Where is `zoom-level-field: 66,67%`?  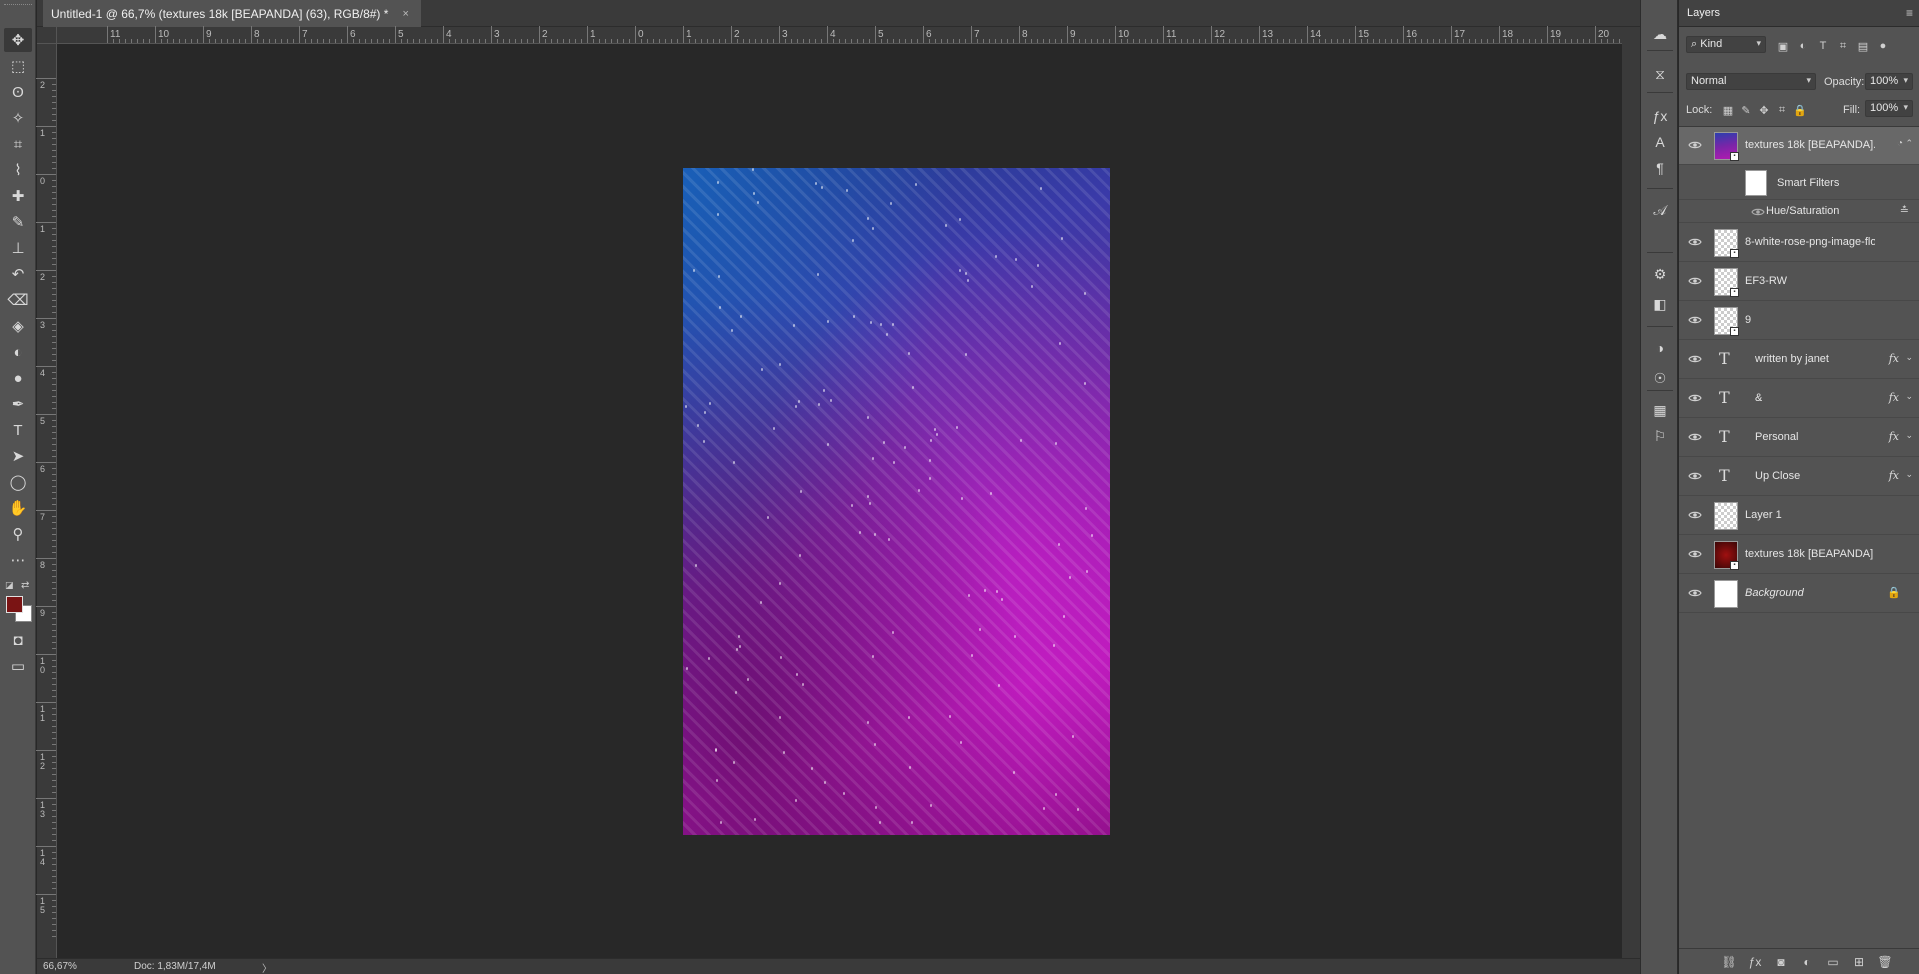
zoom-level-field: 66,67% is located at coordinates (60, 966).